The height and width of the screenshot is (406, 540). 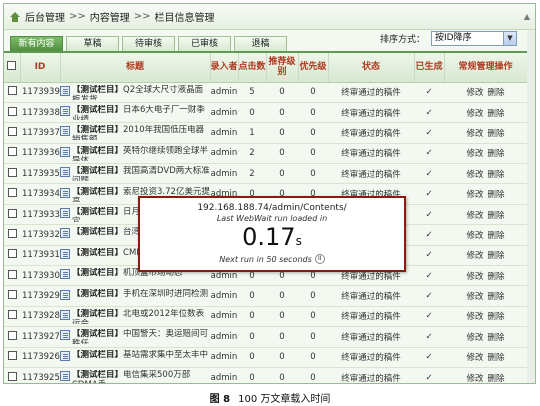 What do you see at coordinates (429, 357) in the screenshot?
I see `row-generated-check-icon: ✓` at bounding box center [429, 357].